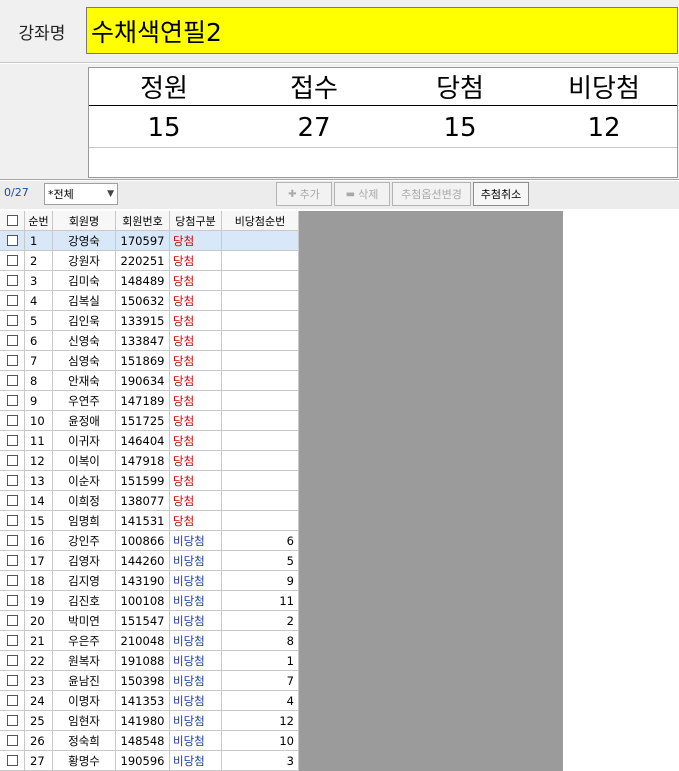  Describe the element at coordinates (304, 194) in the screenshot. I see `add-button: ✚ 추가` at that location.